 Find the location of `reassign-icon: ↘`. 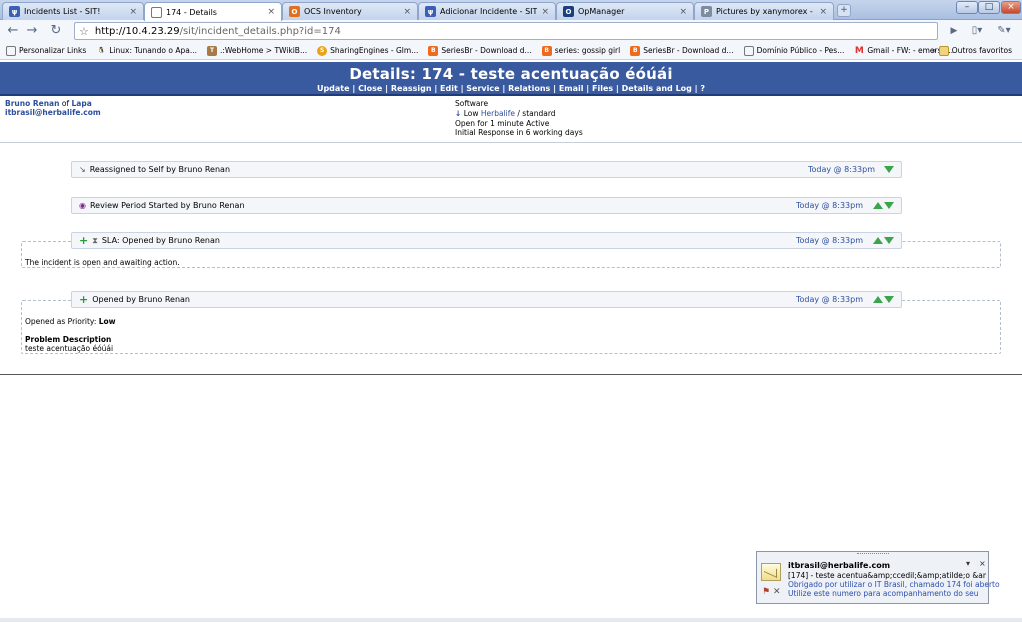

reassign-icon: ↘ is located at coordinates (82, 169).